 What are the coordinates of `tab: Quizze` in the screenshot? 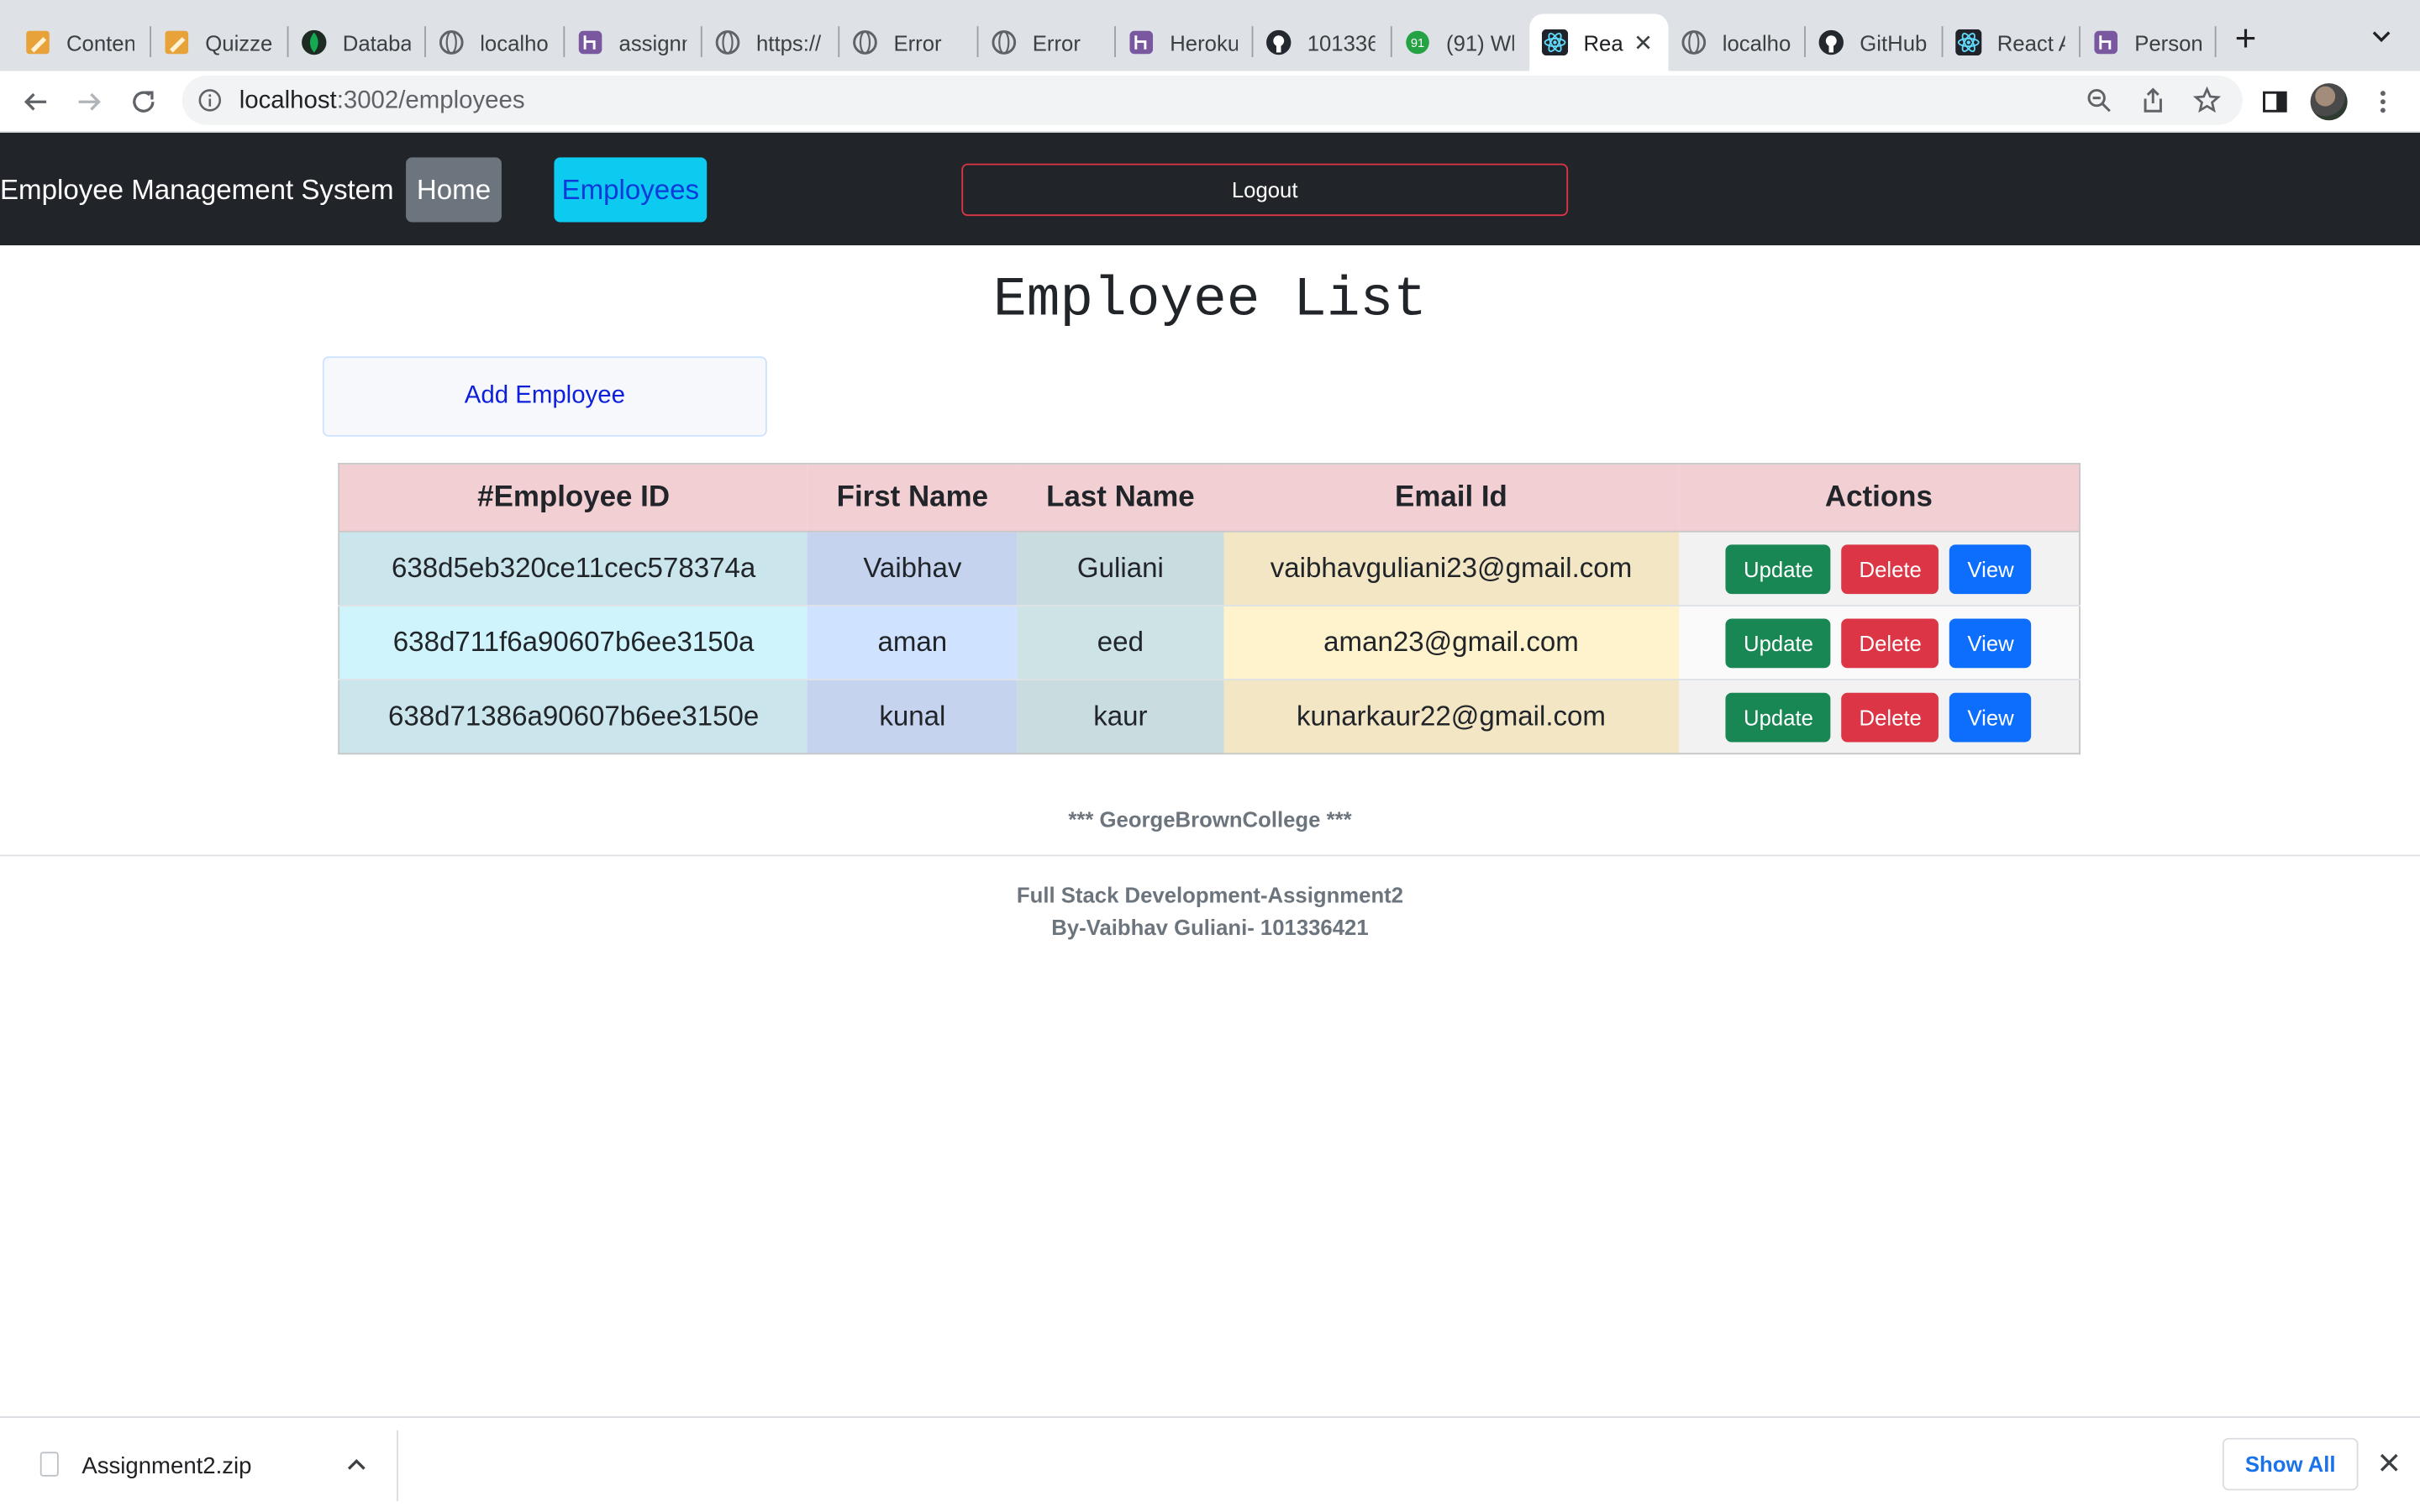 It's located at (220, 42).